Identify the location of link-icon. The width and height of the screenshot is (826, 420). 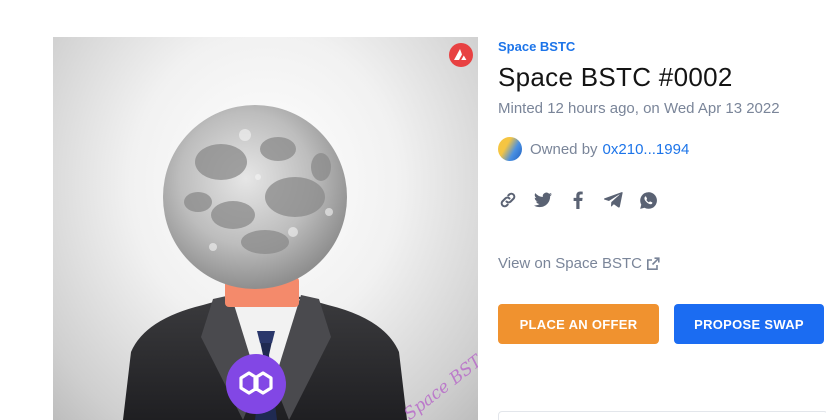
(508, 200).